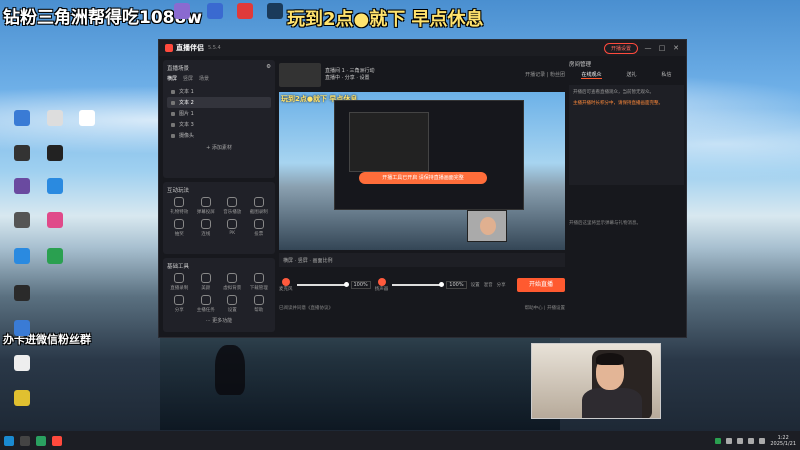 The height and width of the screenshot is (450, 800). Describe the element at coordinates (172, 78) in the screenshot. I see `tab-landscape: 横屏` at that location.